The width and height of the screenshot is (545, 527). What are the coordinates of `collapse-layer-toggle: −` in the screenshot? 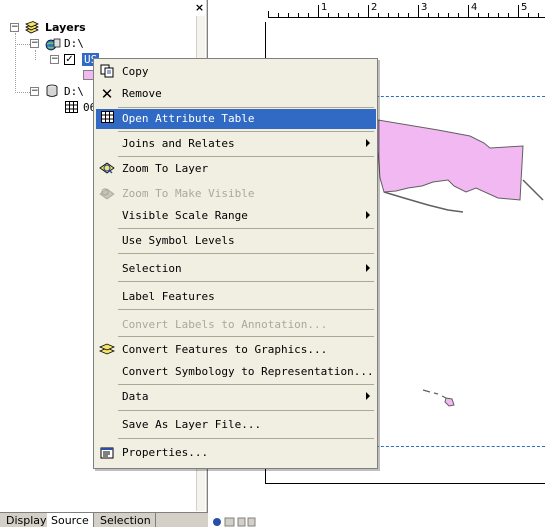 It's located at (54, 59).